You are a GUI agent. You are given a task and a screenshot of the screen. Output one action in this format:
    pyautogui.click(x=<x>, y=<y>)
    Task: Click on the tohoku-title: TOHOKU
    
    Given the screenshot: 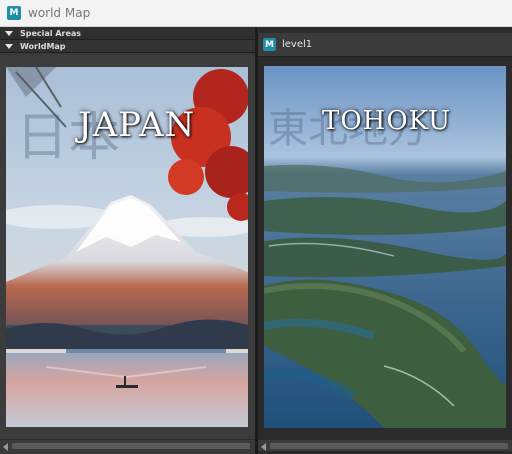 What is the action you would take?
    pyautogui.click(x=387, y=121)
    